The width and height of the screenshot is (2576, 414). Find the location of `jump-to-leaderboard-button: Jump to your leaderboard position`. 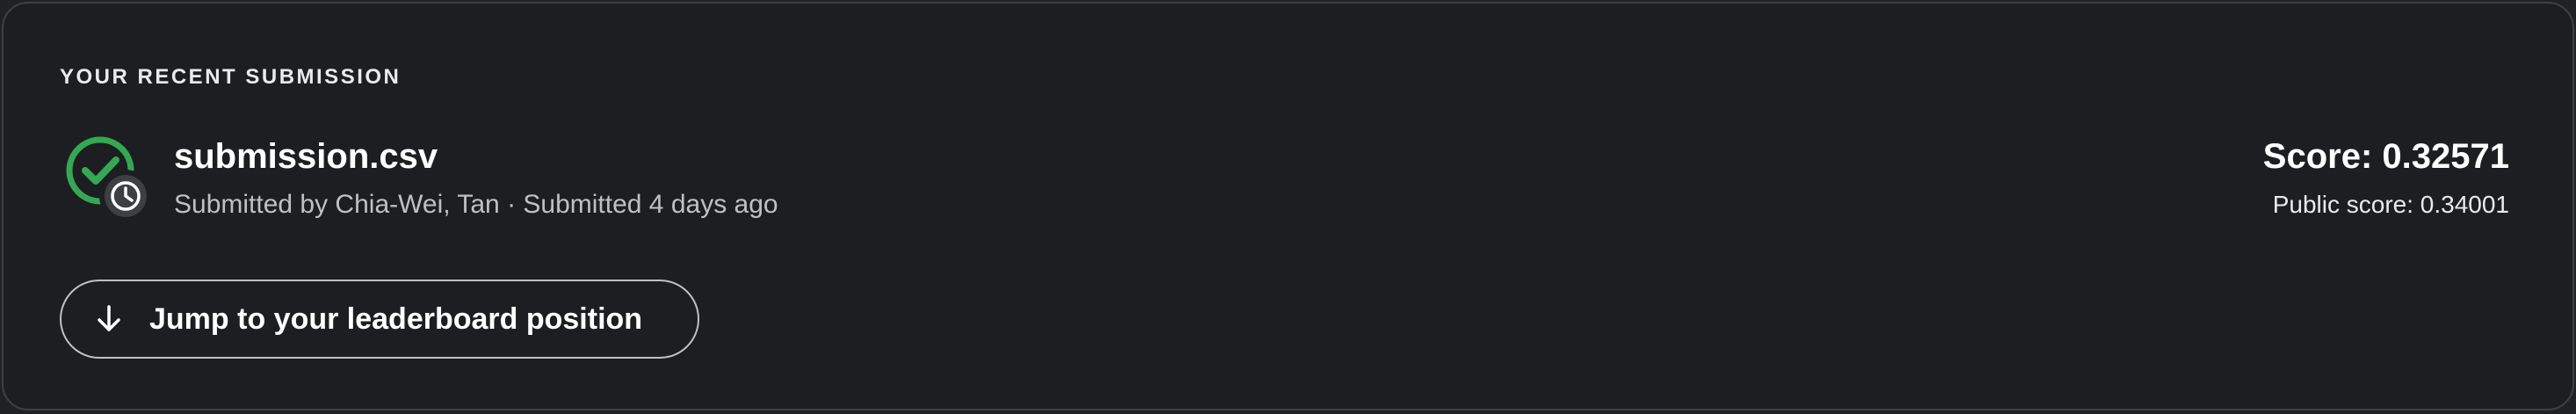

jump-to-leaderboard-button: Jump to your leaderboard position is located at coordinates (379, 319).